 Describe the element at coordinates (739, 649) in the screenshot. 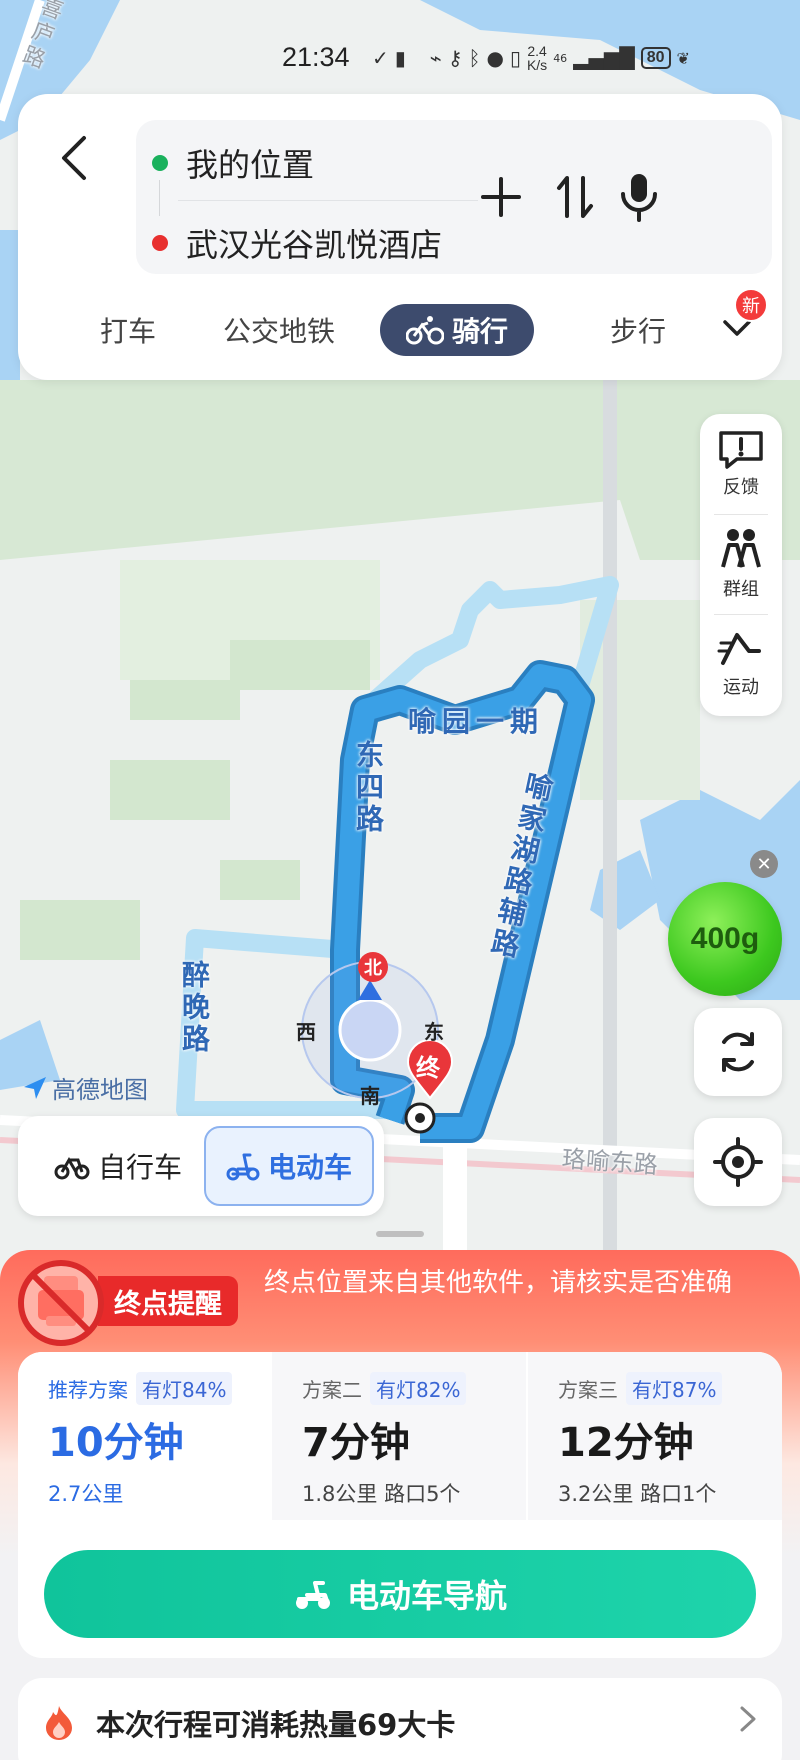

I see `sport-icon` at that location.